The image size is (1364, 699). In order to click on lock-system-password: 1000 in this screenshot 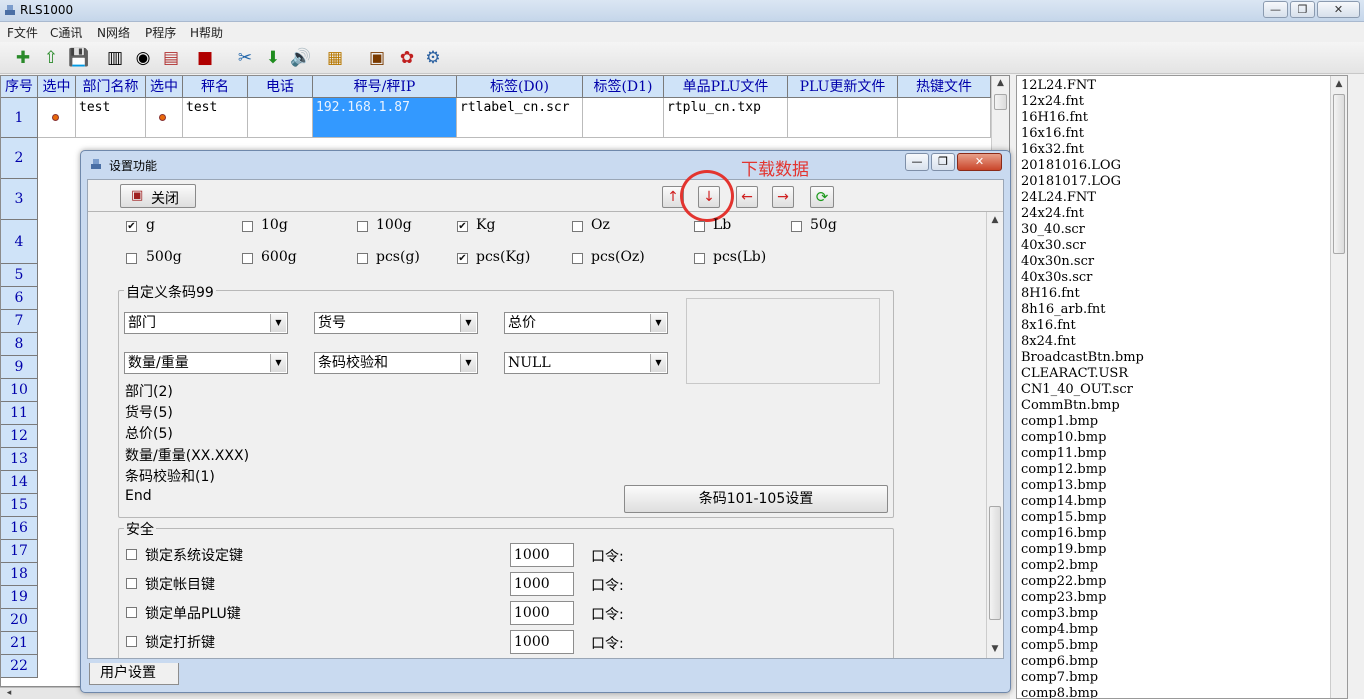, I will do `click(542, 555)`.